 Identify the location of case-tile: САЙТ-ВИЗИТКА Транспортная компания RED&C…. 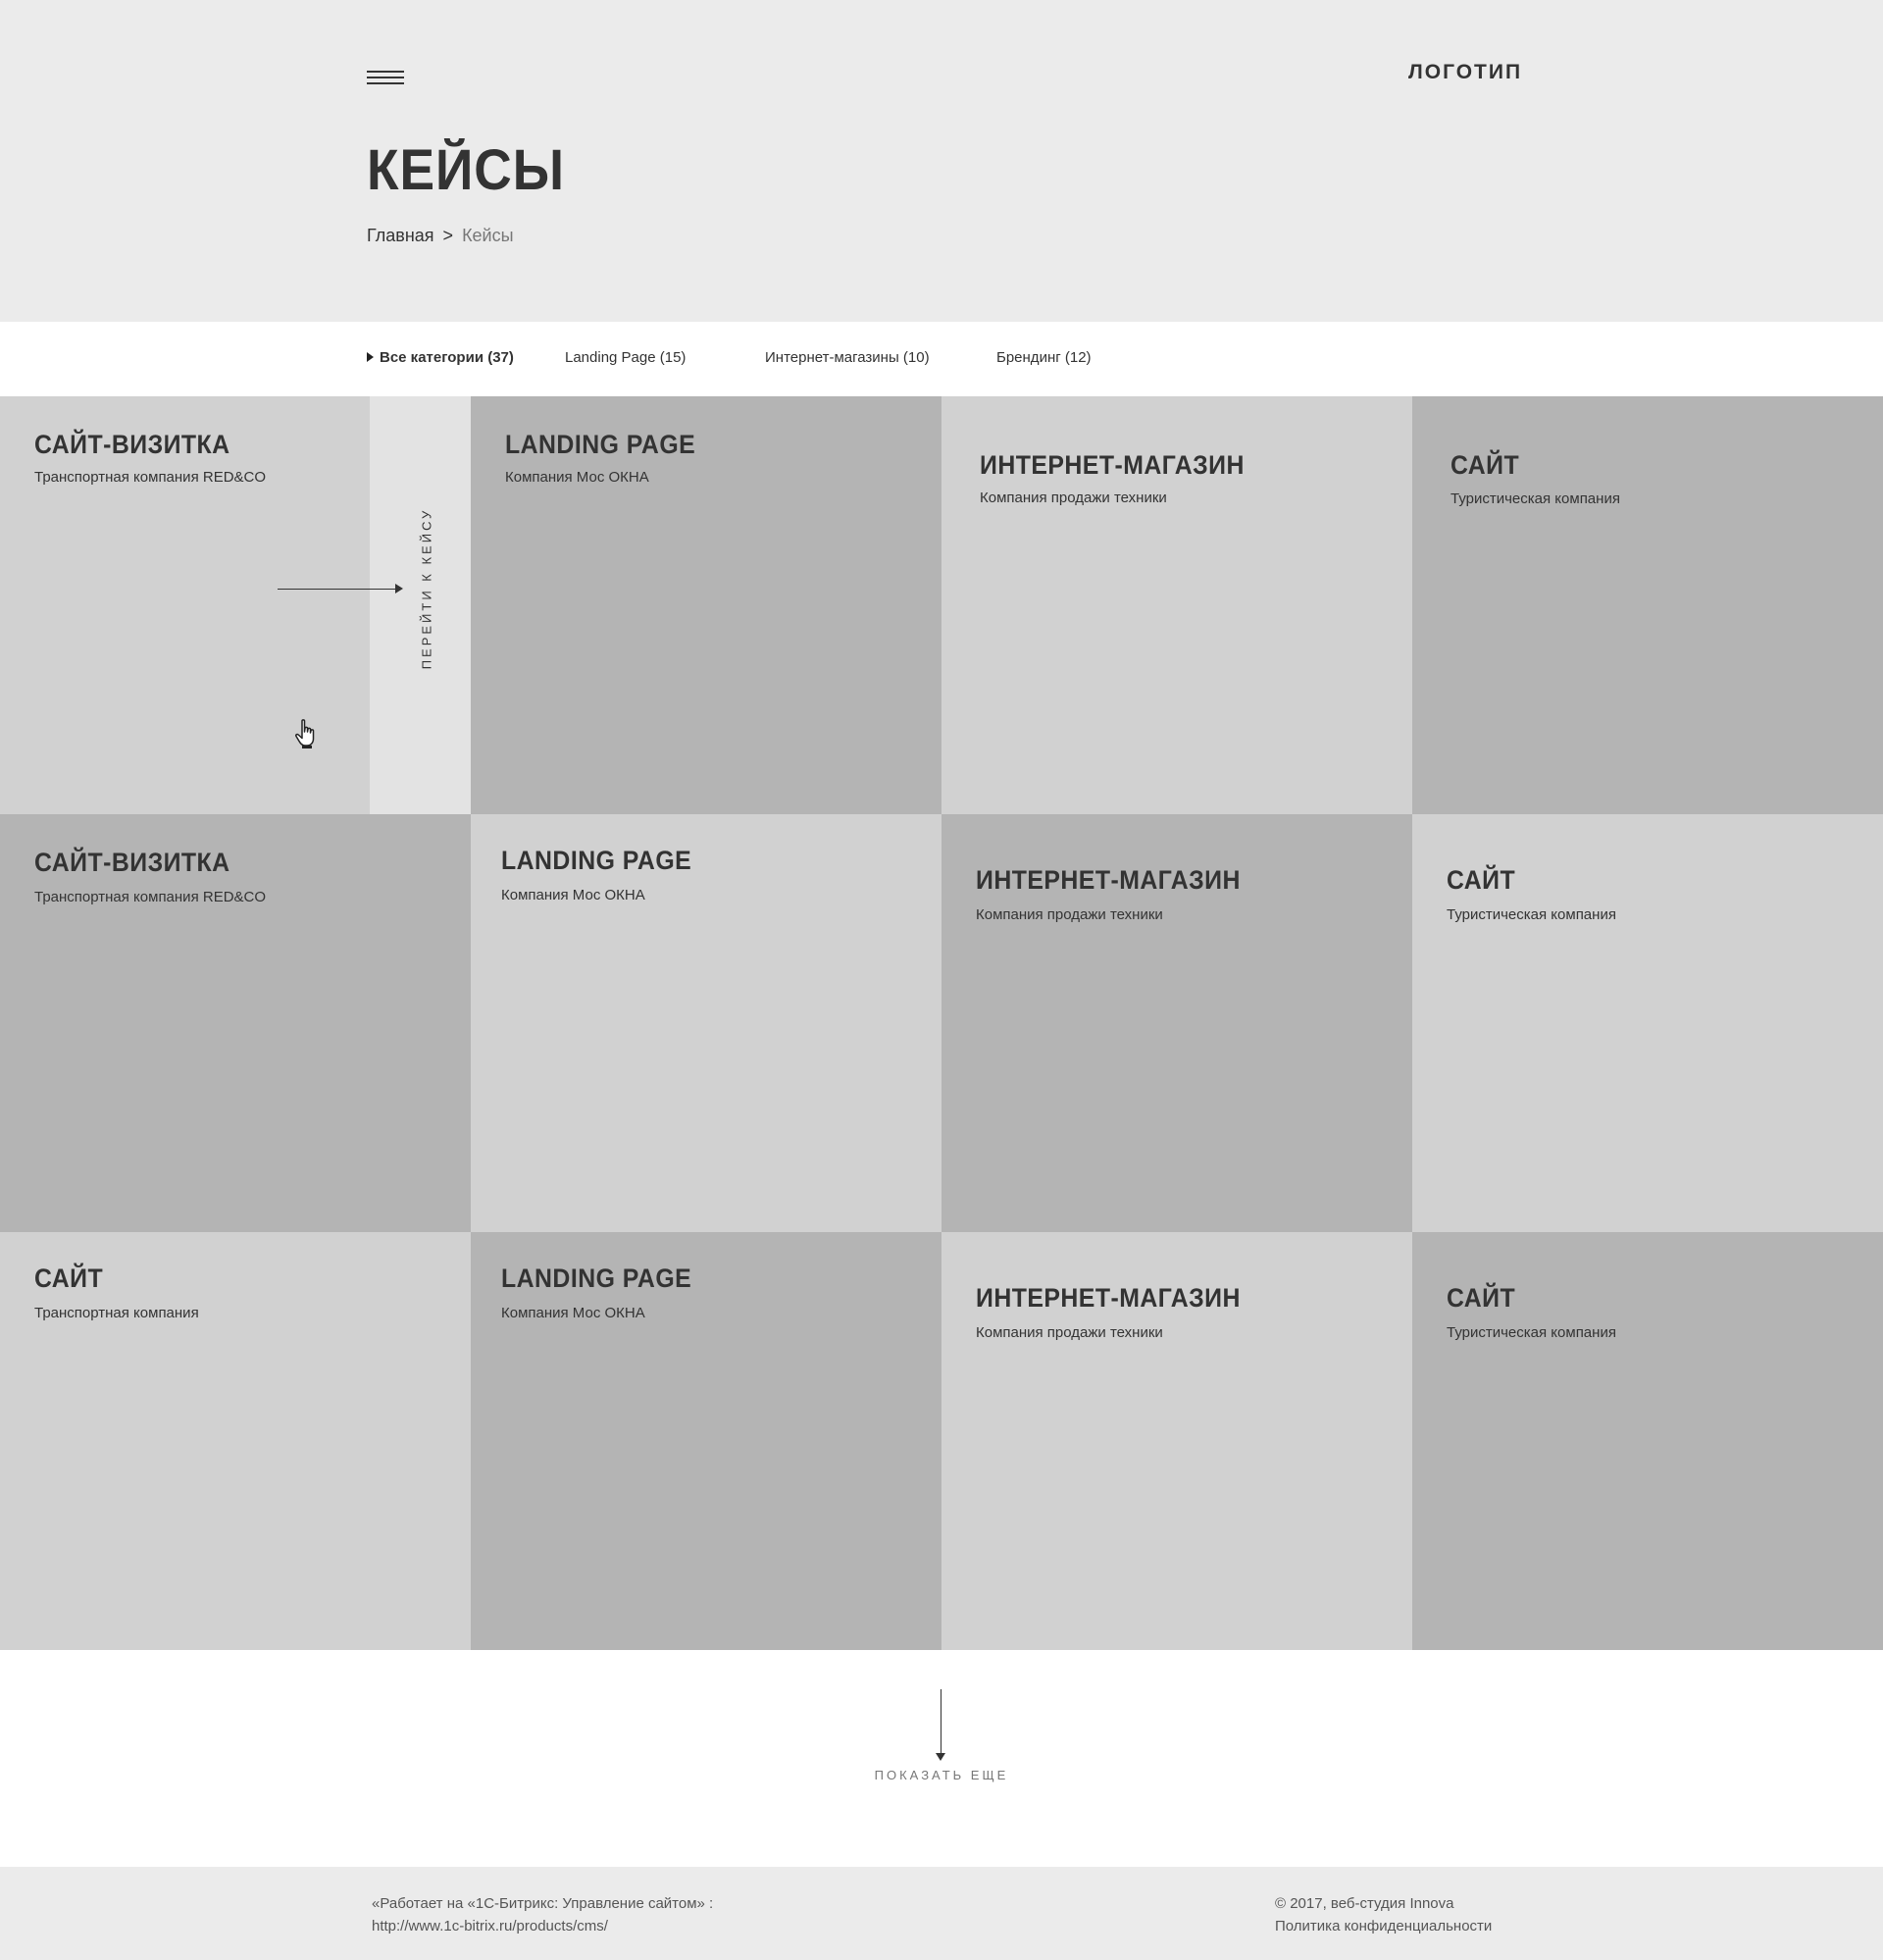
(235, 1023).